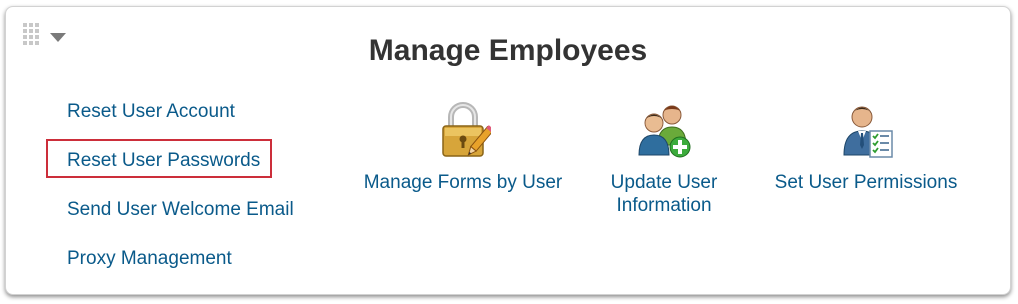 The width and height of the screenshot is (1018, 304). I want to click on set-user-permissions-tile: Set User Permissions, so click(866, 146).